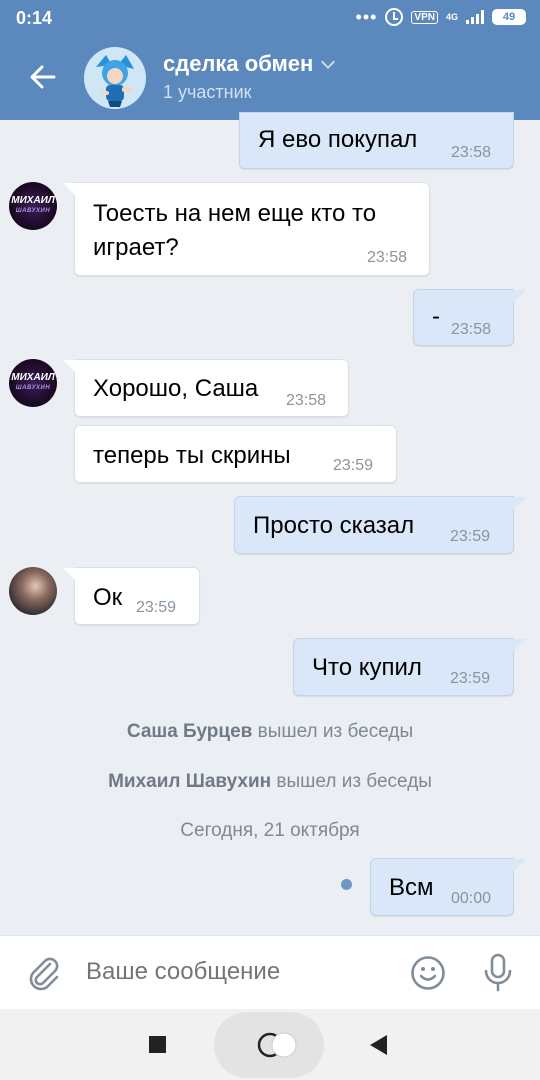 Image resolution: width=540 pixels, height=1080 pixels. What do you see at coordinates (176, 388) in the screenshot?
I see `message-text: Хорошо, Саша` at bounding box center [176, 388].